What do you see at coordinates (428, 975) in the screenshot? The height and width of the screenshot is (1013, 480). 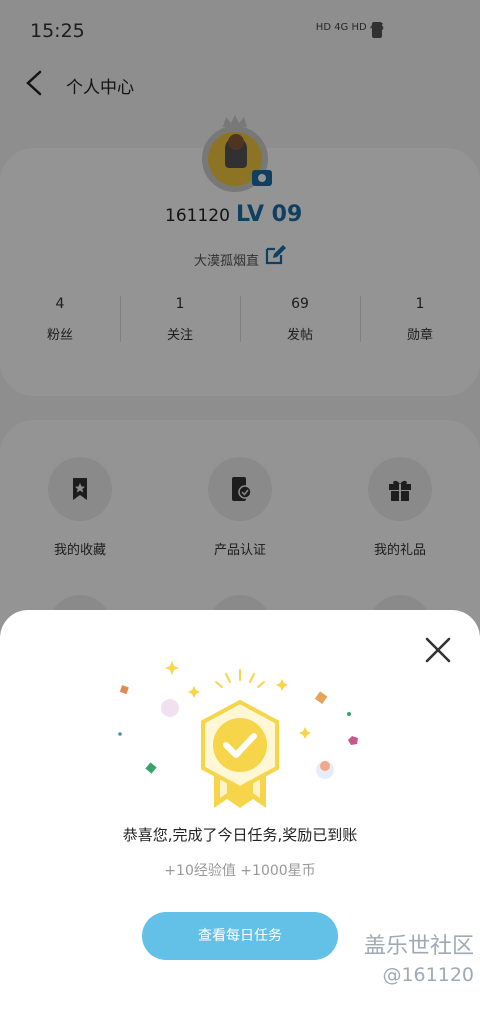 I see `watermark-handle: @161120` at bounding box center [428, 975].